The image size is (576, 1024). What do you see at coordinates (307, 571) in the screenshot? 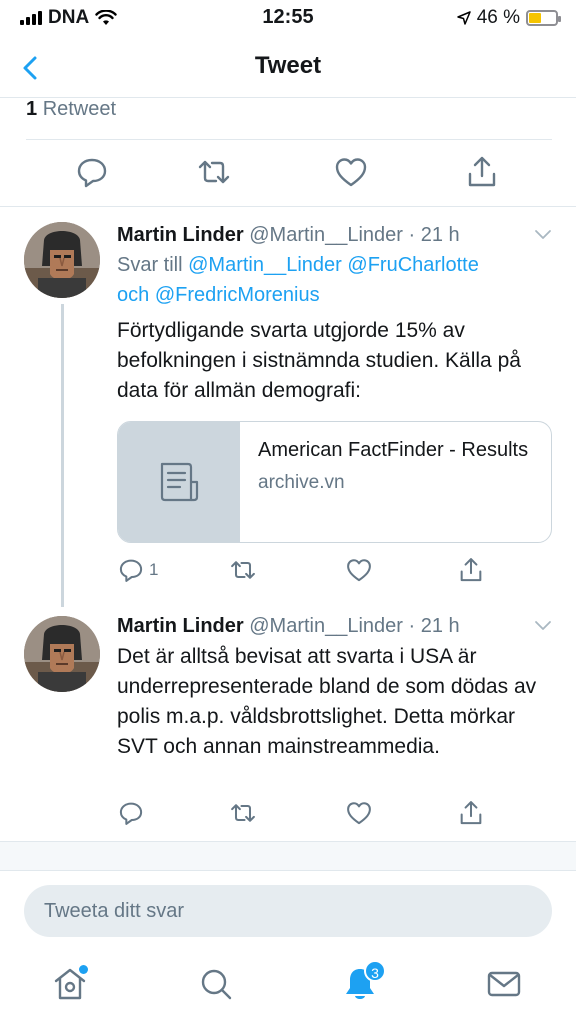
I see `tweet-1-actions: 1` at bounding box center [307, 571].